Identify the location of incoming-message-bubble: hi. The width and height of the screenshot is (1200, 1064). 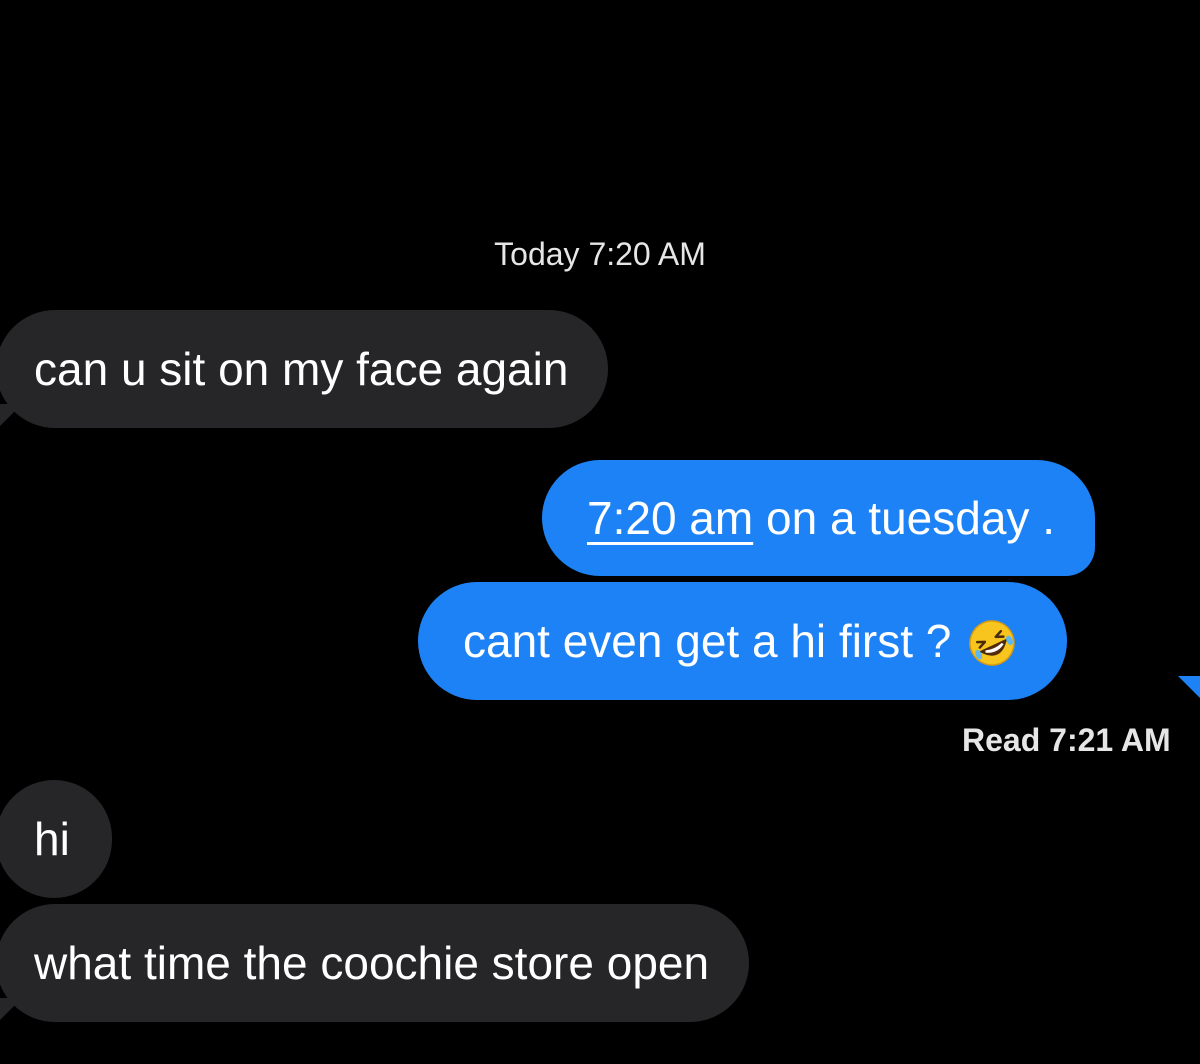
(56, 839).